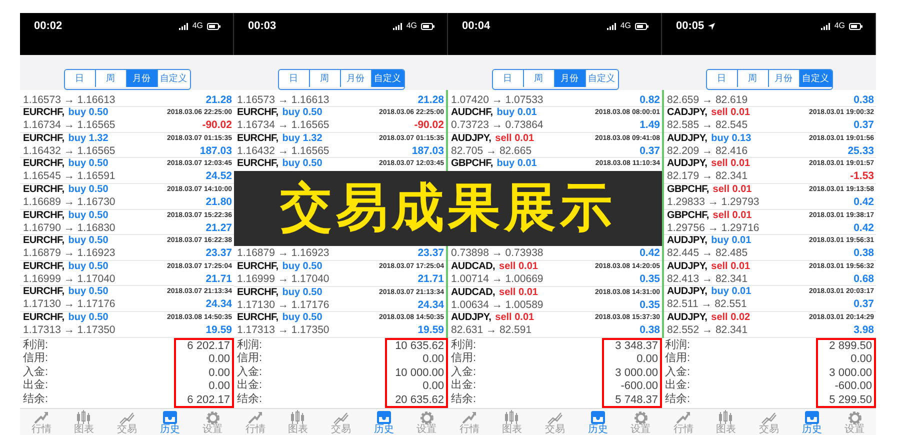 This screenshot has height=435, width=900. What do you see at coordinates (463, 359) in the screenshot?
I see `summary-label: 信用:` at bounding box center [463, 359].